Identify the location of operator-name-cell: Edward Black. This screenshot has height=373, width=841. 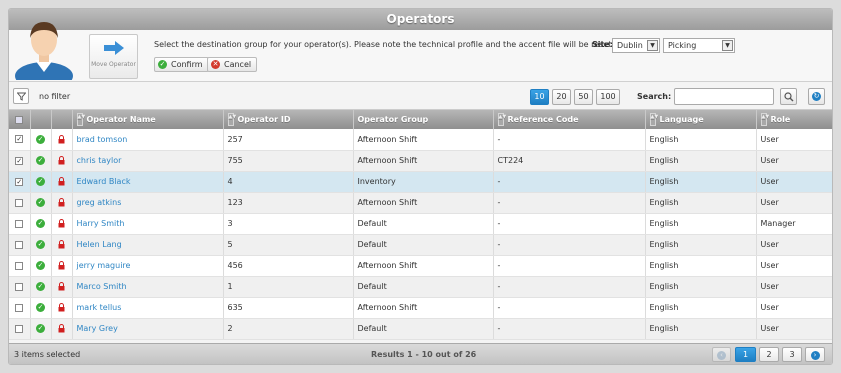
(148, 182).